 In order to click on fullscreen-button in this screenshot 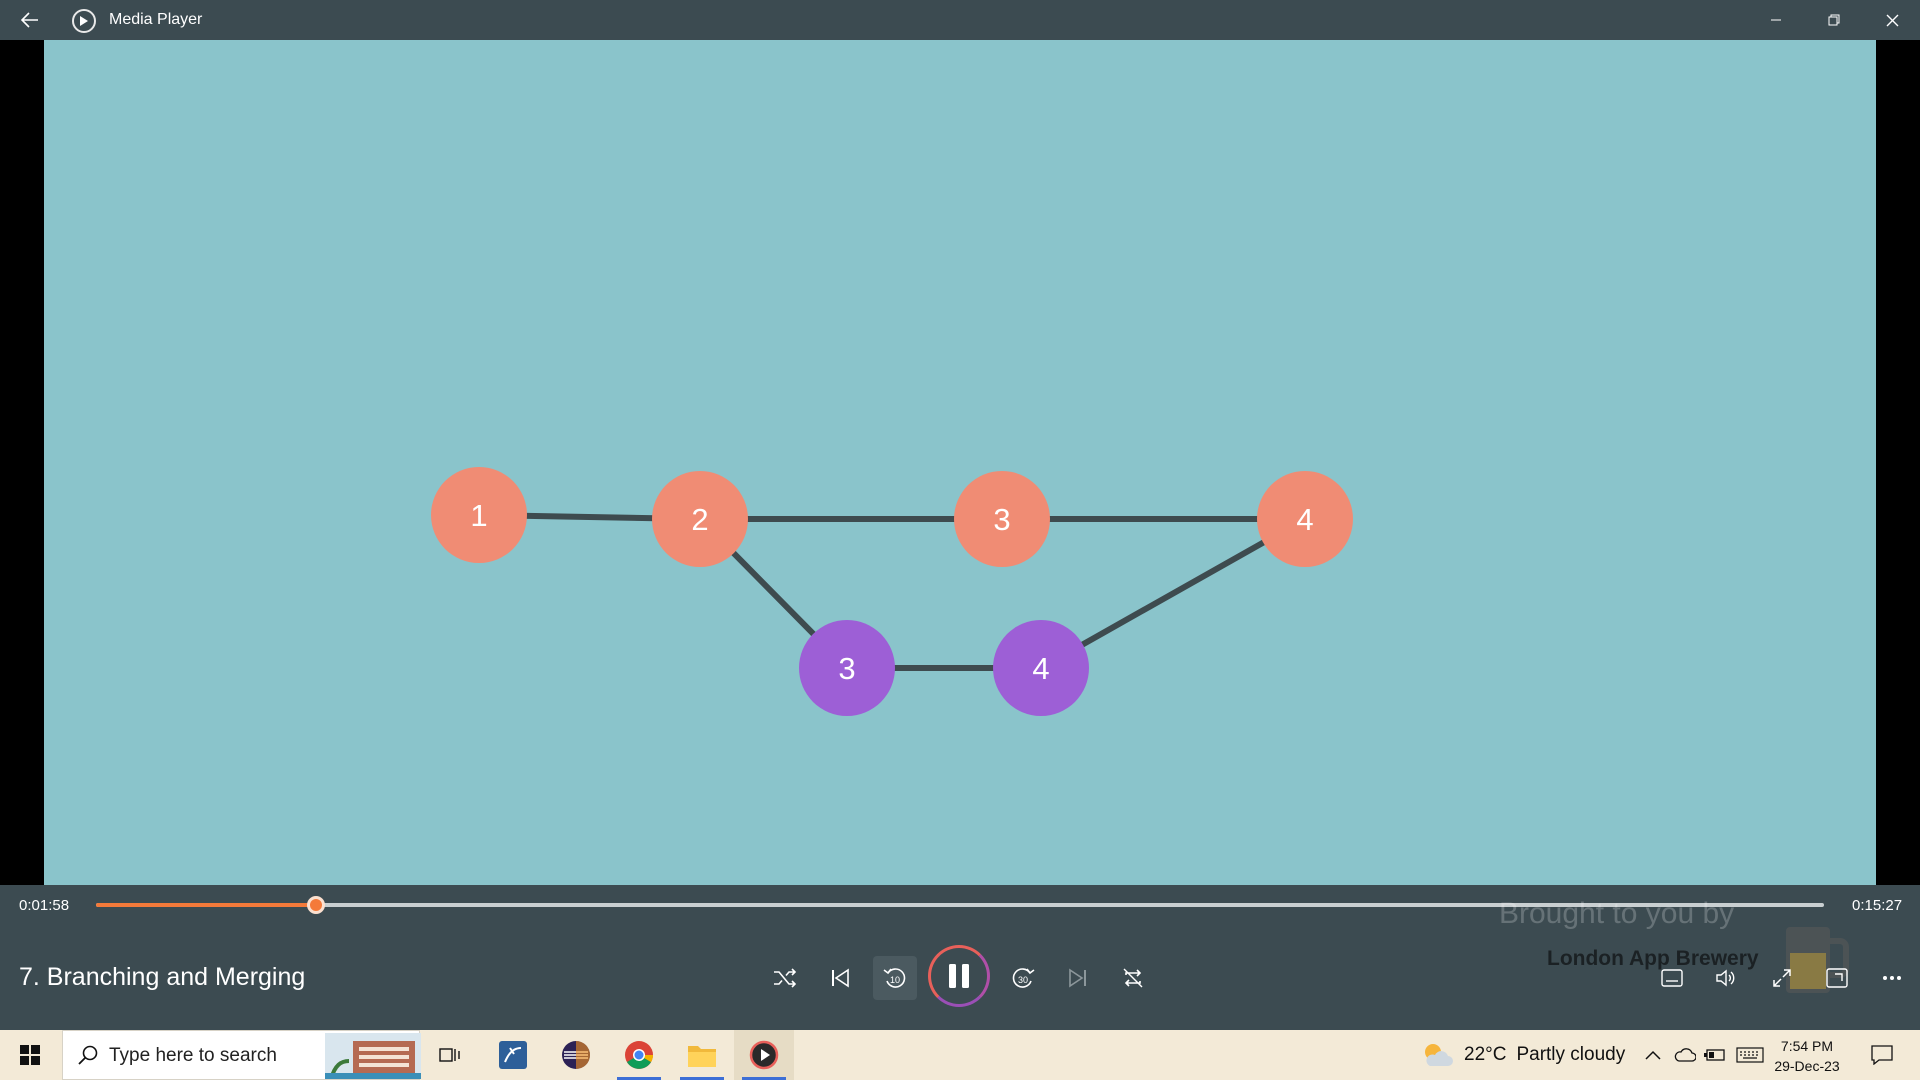, I will do `click(1782, 978)`.